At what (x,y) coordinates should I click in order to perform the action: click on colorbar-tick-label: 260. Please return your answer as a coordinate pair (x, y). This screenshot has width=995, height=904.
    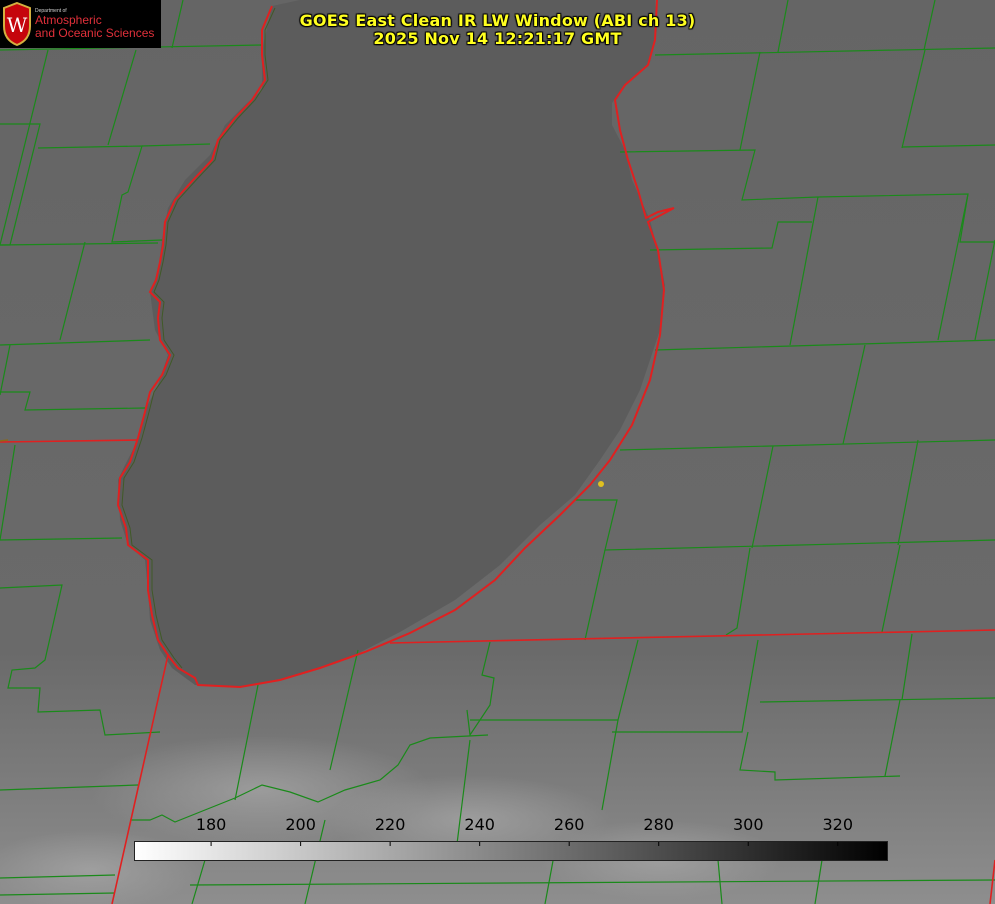
    Looking at the image, I should click on (569, 824).